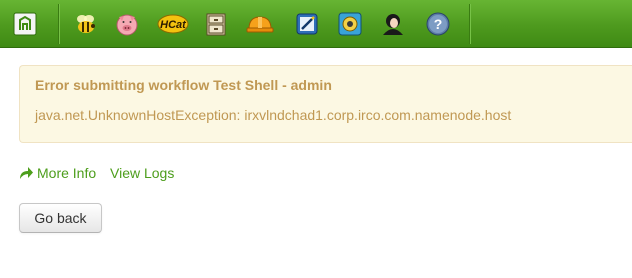 This screenshot has height=278, width=632. What do you see at coordinates (127, 24) in the screenshot?
I see `pig-icon` at bounding box center [127, 24].